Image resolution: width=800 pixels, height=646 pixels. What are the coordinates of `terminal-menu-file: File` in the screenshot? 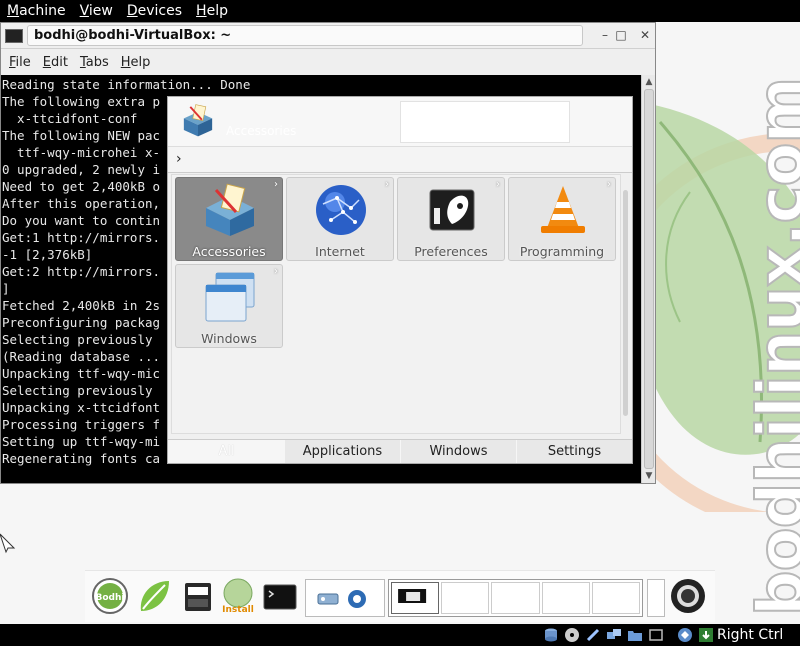 It's located at (20, 62).